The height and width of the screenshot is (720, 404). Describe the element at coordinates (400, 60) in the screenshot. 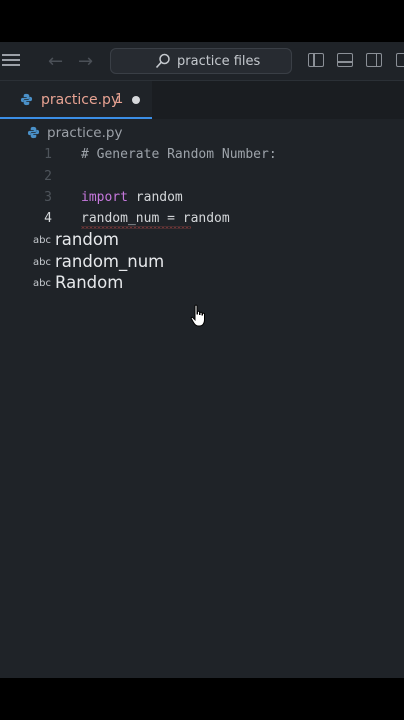

I see `customize-layout-icon` at that location.